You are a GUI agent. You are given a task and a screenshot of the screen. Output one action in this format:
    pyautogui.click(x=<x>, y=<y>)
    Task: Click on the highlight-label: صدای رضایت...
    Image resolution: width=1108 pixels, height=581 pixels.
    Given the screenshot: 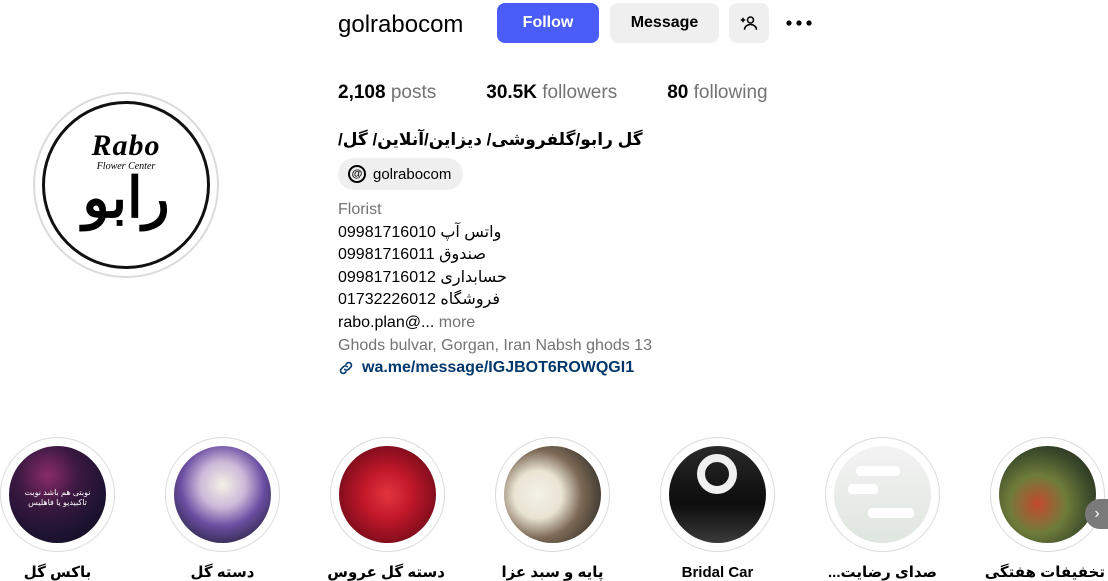 What is the action you would take?
    pyautogui.click(x=882, y=572)
    